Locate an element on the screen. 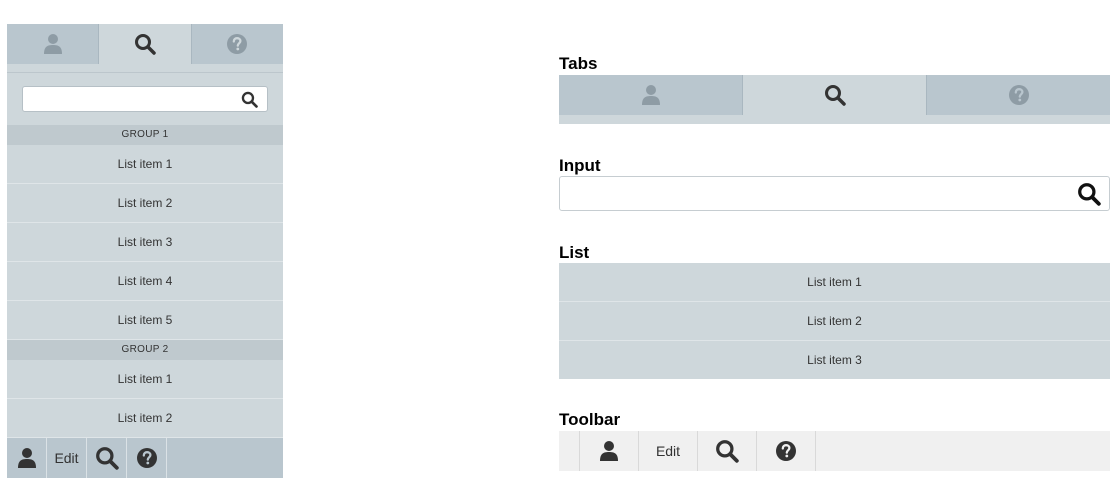 This screenshot has height=491, width=1118. toolbar-demo: Edit is located at coordinates (834, 451).